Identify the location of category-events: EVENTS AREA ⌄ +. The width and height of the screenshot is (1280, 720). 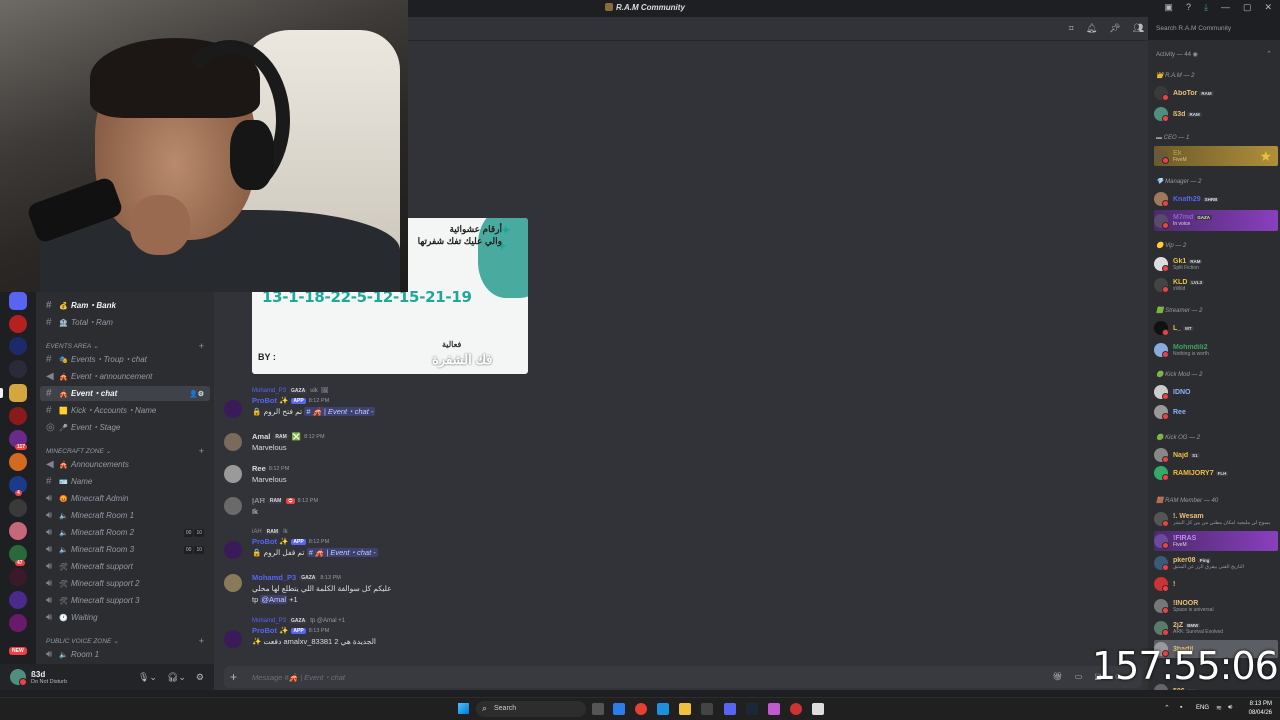
(127, 346).